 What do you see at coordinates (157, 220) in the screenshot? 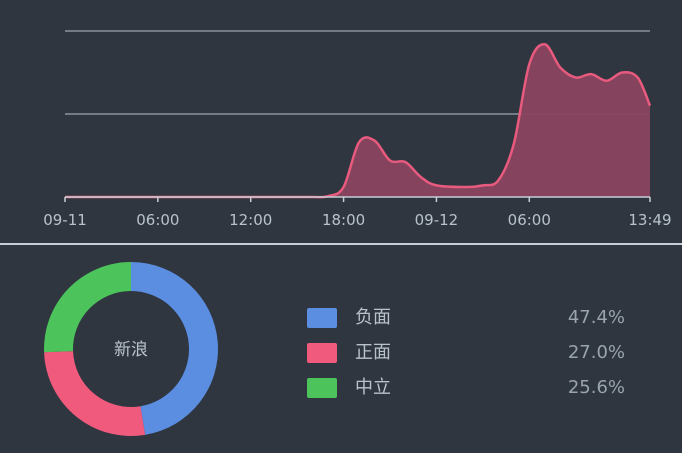
I see `x-tick-label-1: 06:00` at bounding box center [157, 220].